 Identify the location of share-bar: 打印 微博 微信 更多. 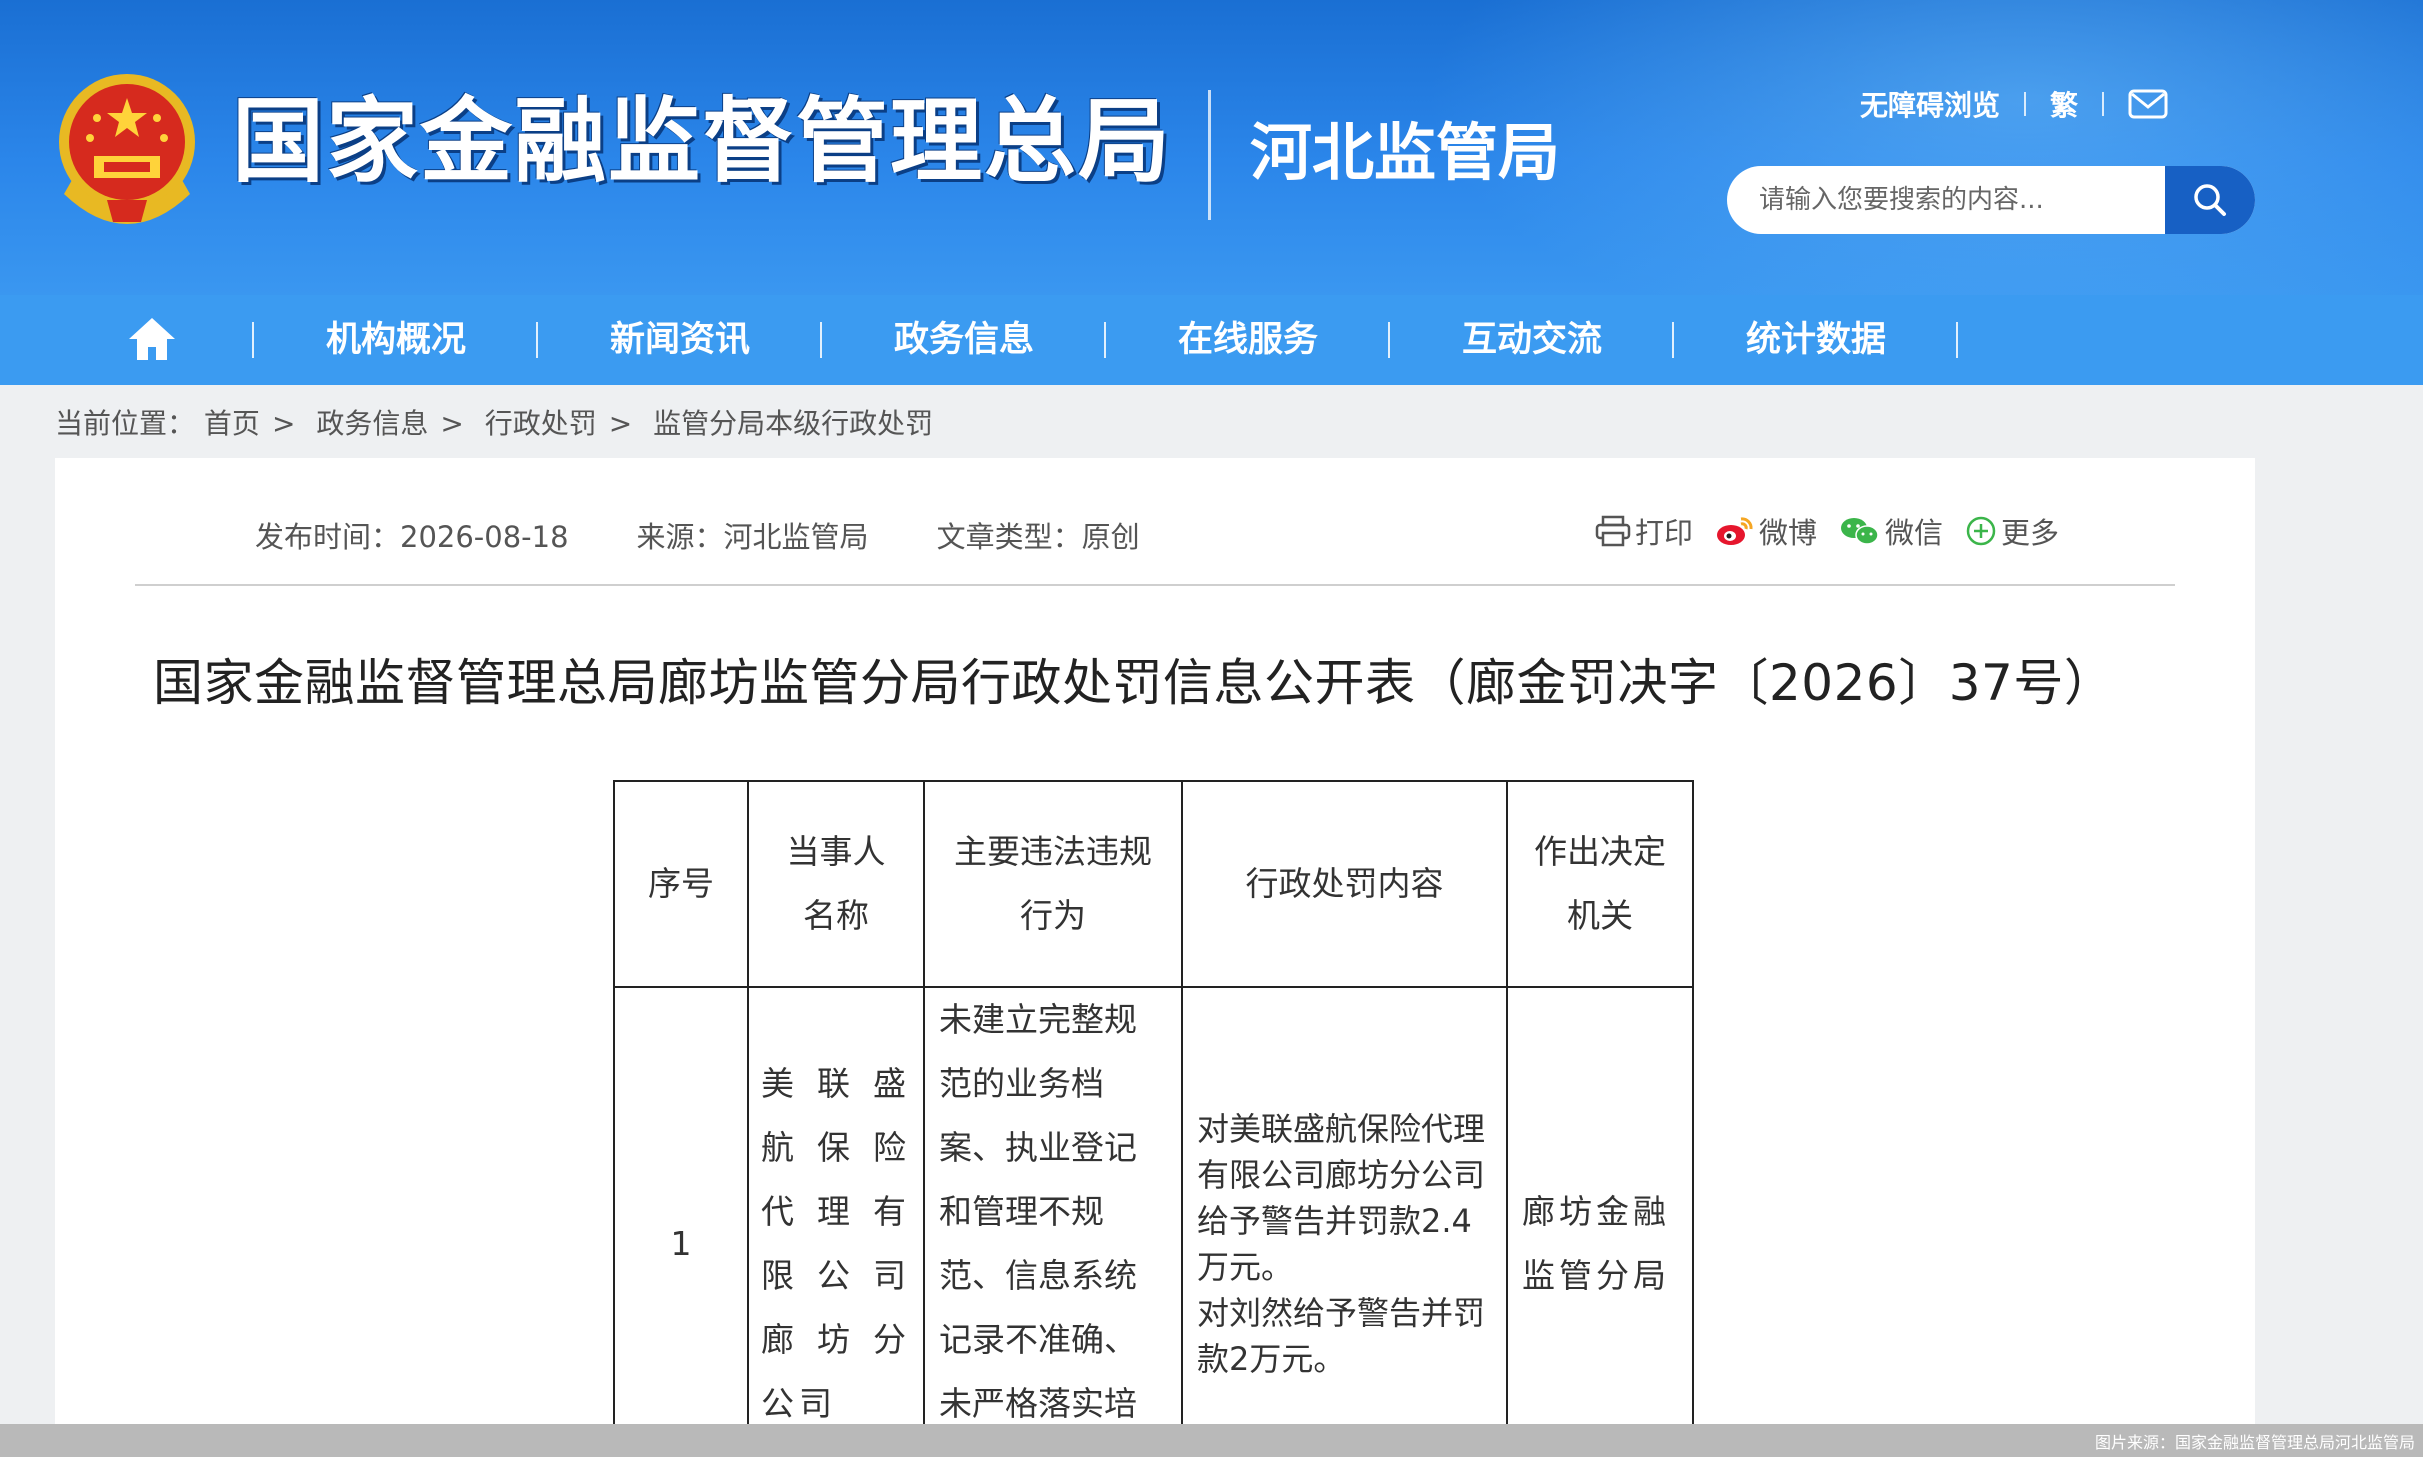
(1838, 531).